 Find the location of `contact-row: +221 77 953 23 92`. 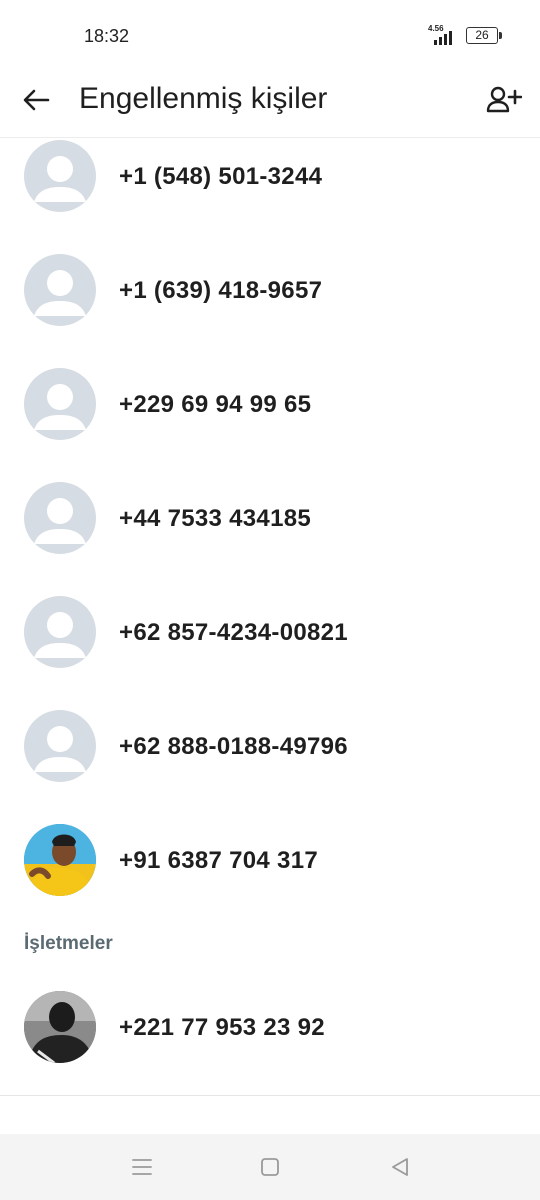

contact-row: +221 77 953 23 92 is located at coordinates (270, 1040).